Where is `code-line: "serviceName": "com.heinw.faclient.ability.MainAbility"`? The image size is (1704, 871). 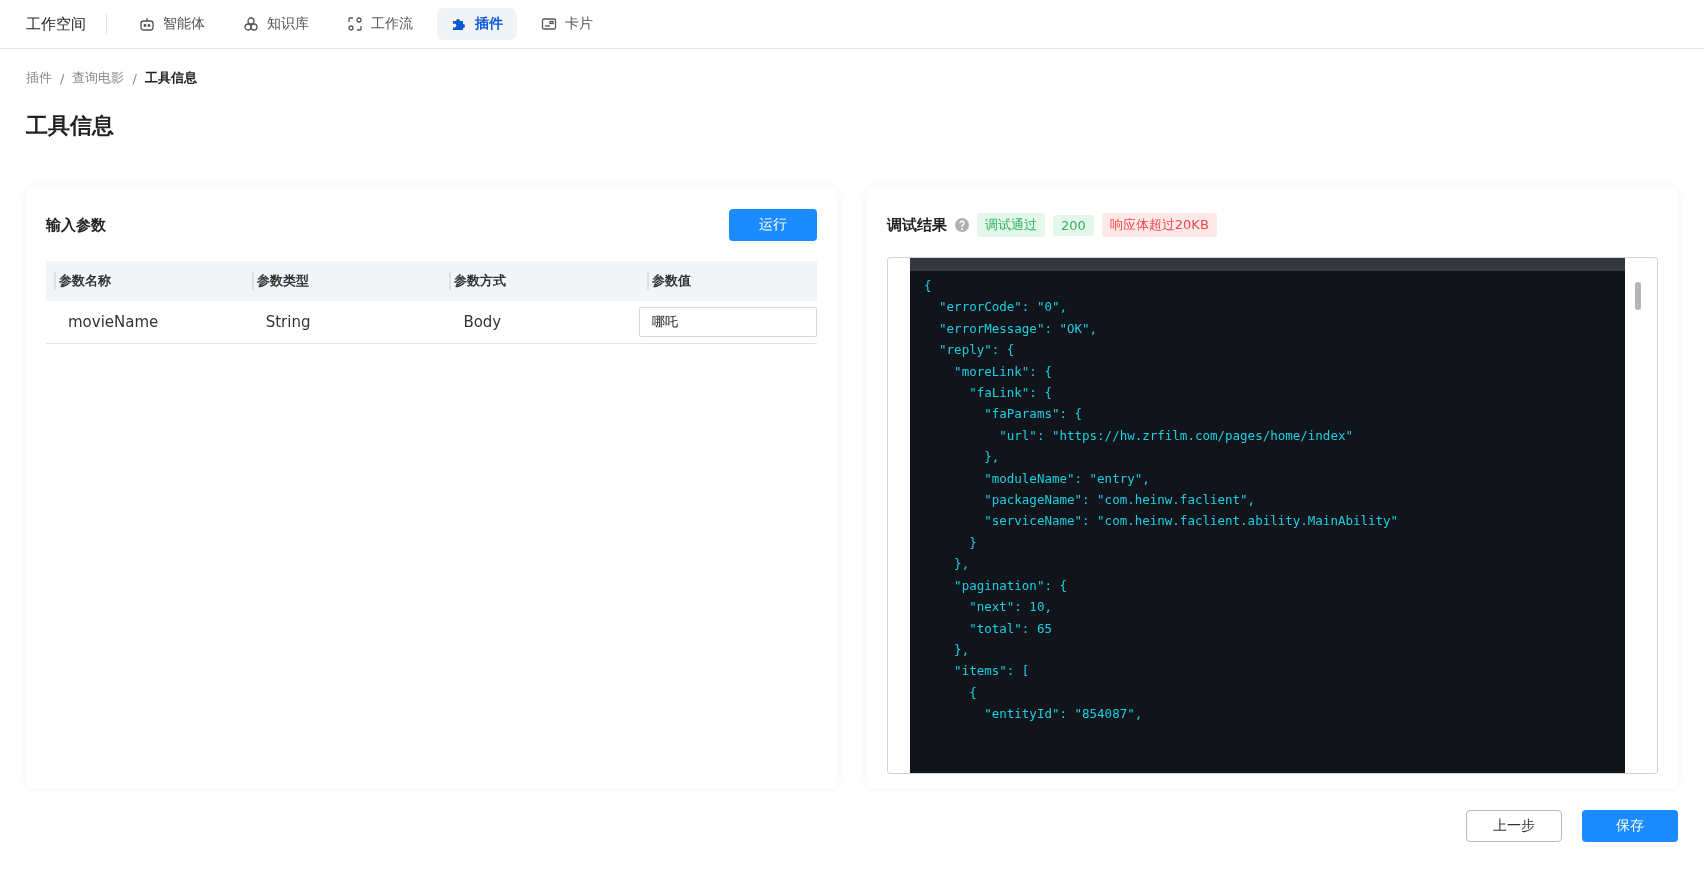 code-line: "serviceName": "com.heinw.faclient.ability.MainAbility" is located at coordinates (1191, 521).